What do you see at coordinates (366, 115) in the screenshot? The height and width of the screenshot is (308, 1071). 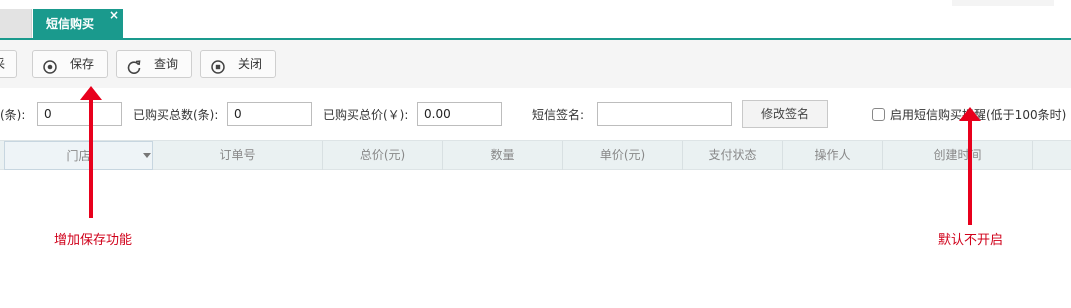 I see `total-price-label: 已购买总价(￥):` at bounding box center [366, 115].